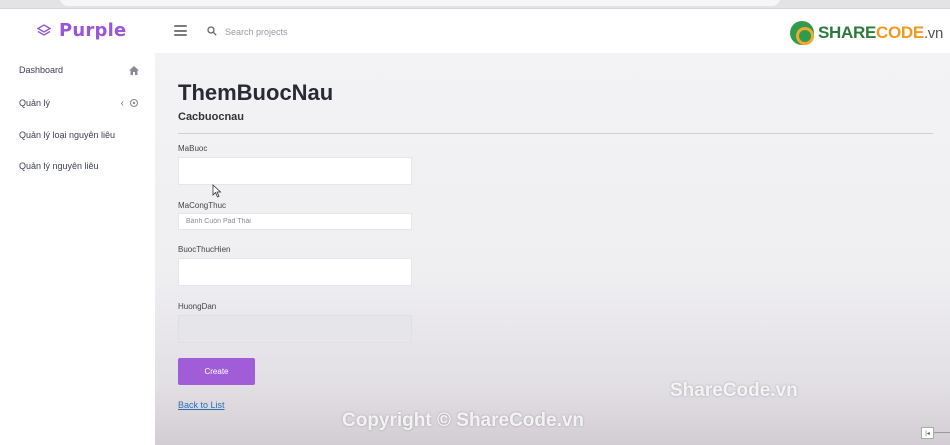 This screenshot has height=445, width=950. I want to click on field-label-macongthuc: MaCongThuc, so click(202, 205).